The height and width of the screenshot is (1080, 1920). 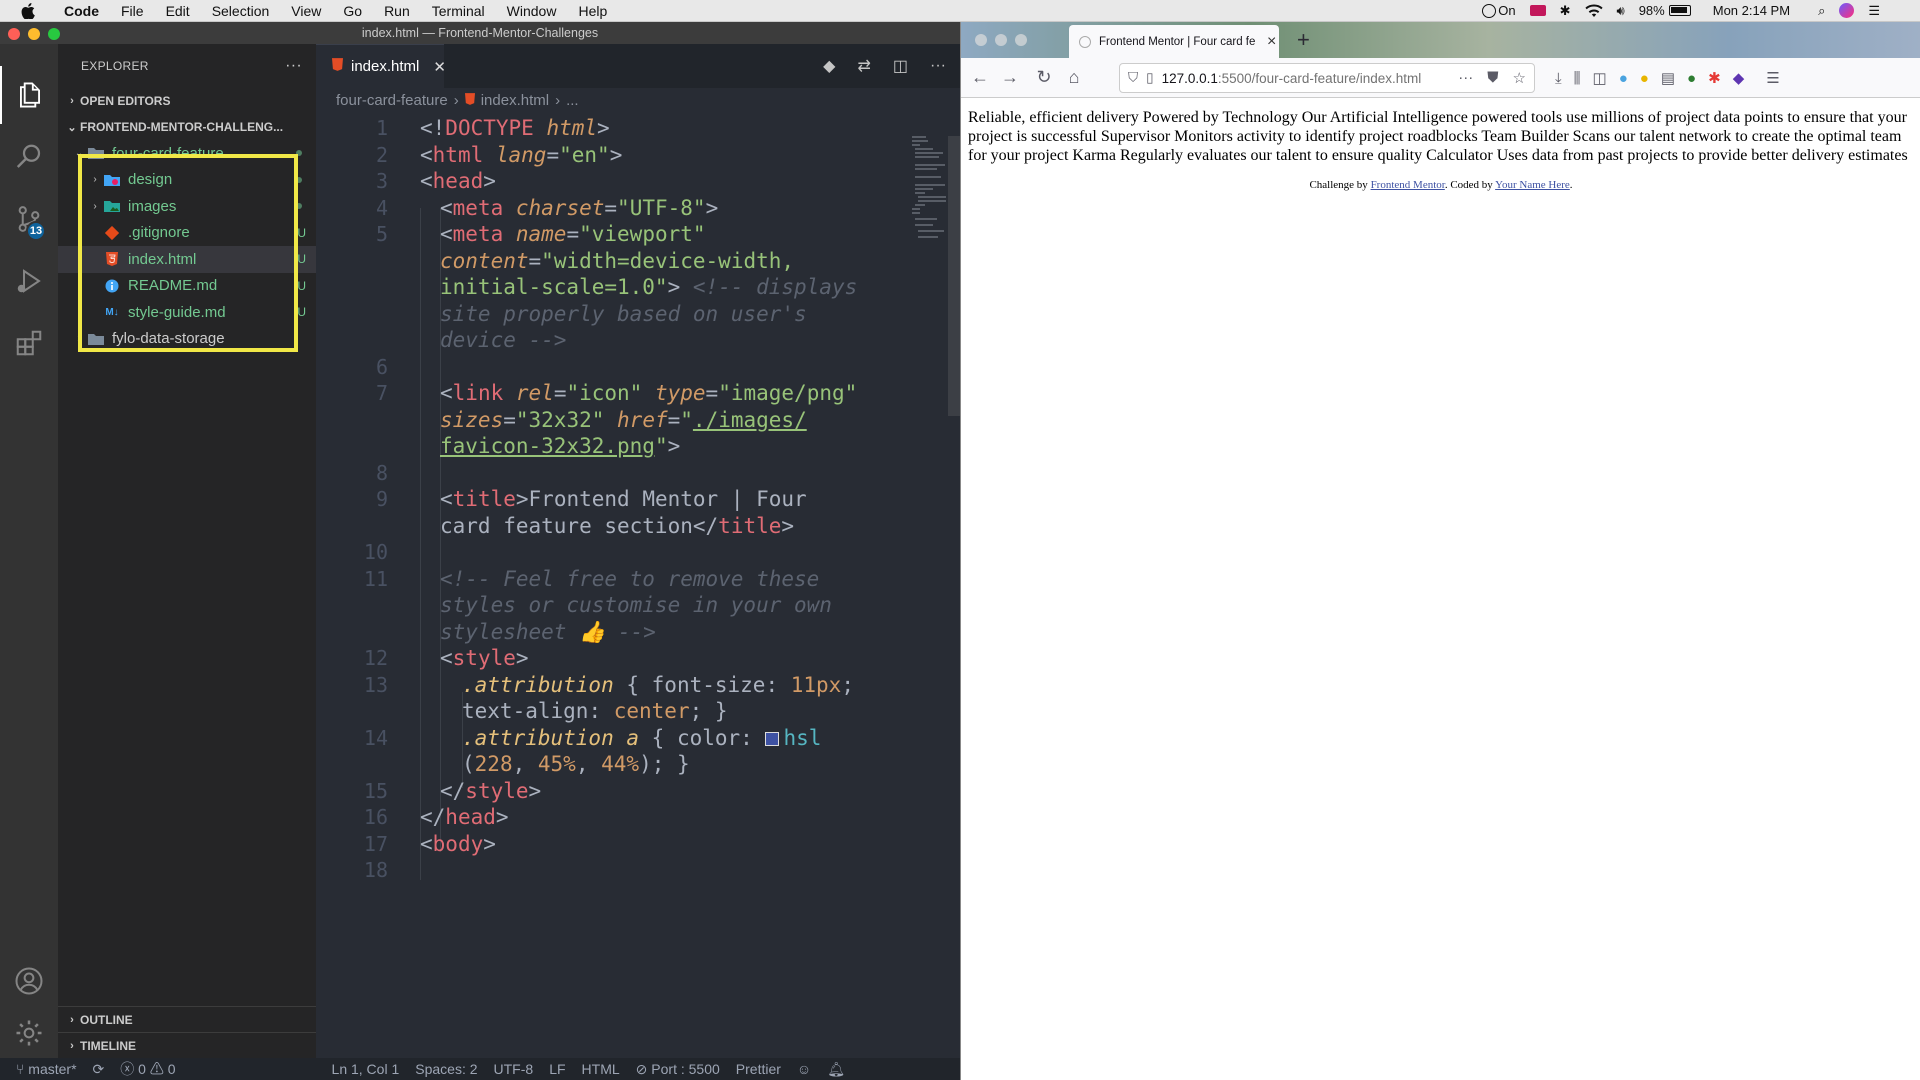 What do you see at coordinates (187, 233) in the screenshot?
I see `tree-item-gitignore: .gitignore U` at bounding box center [187, 233].